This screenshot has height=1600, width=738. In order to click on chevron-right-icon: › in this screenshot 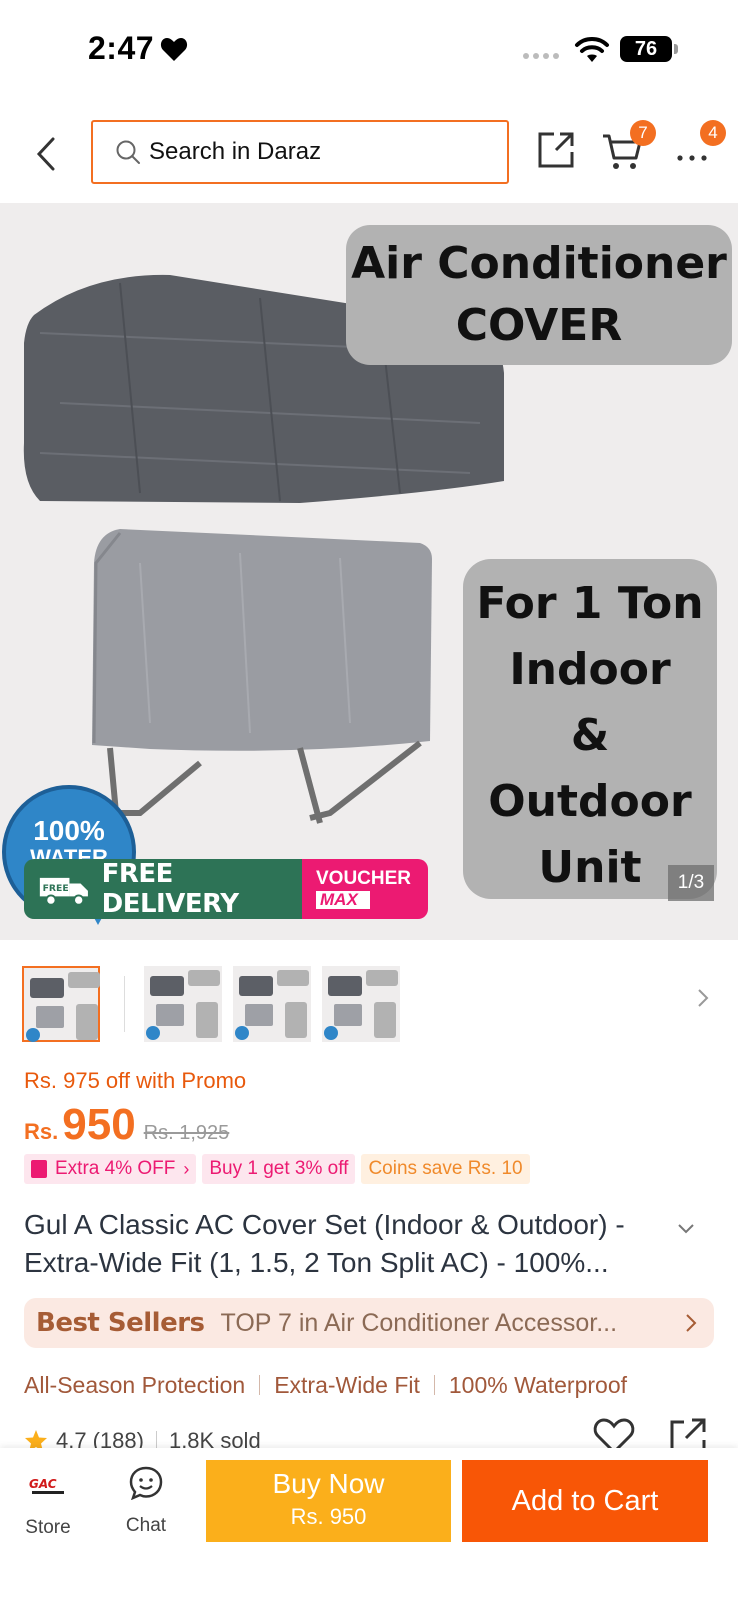, I will do `click(186, 1169)`.